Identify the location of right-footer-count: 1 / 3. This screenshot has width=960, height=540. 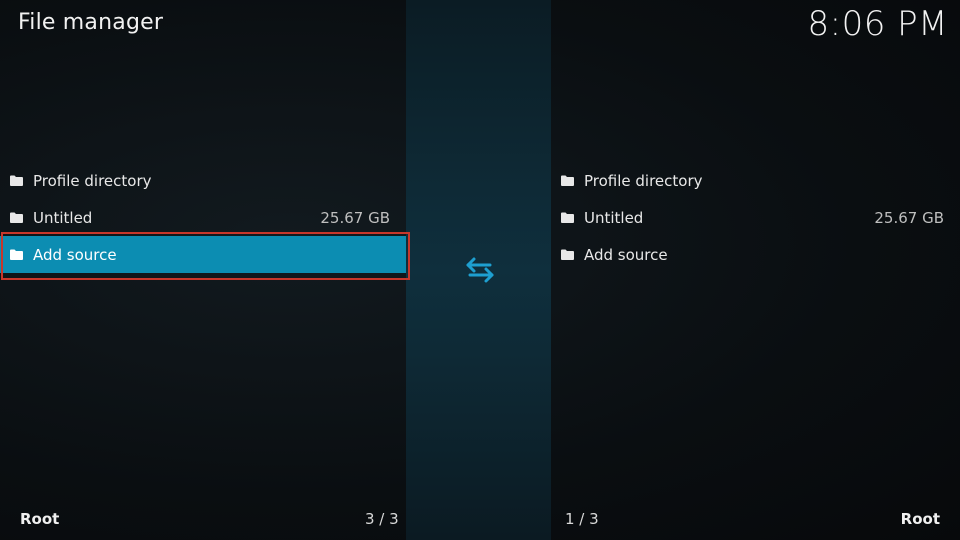
(582, 519).